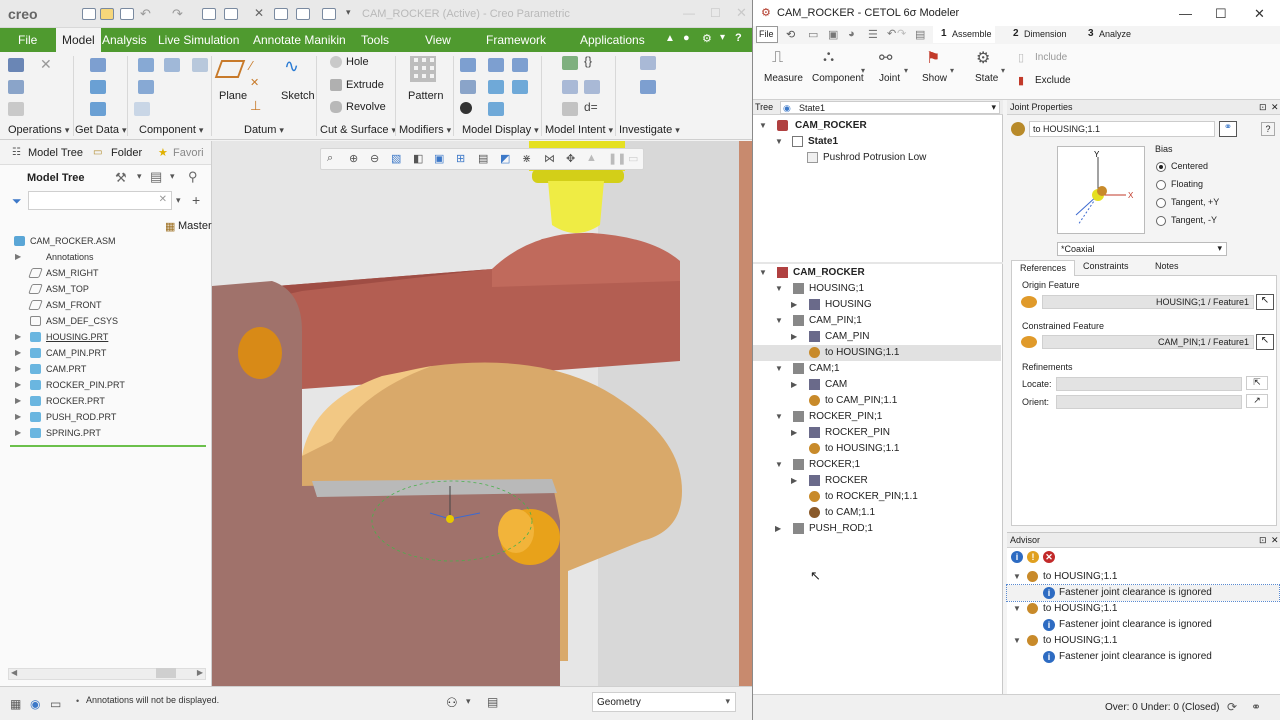  What do you see at coordinates (964, 34) in the screenshot?
I see `step-assemble-tab: 1 Assemble` at bounding box center [964, 34].